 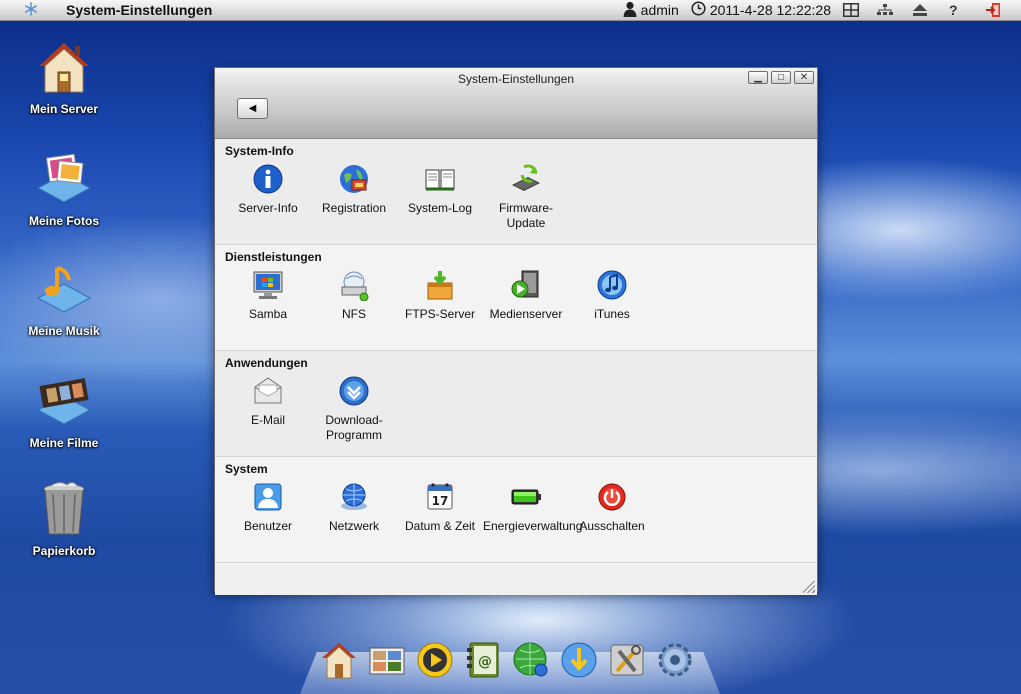 I want to click on registration-globe-icon, so click(x=354, y=179).